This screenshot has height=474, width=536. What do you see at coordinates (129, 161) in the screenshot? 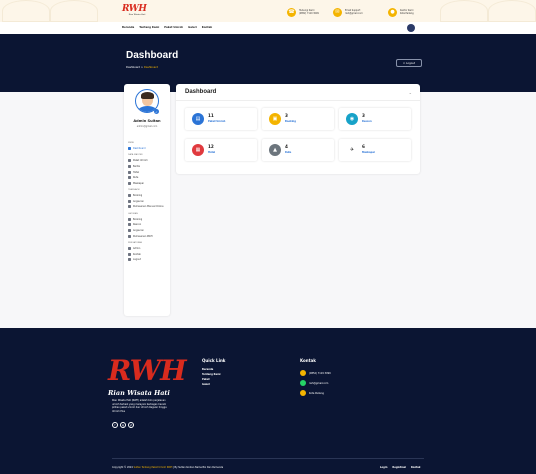
I see `package-icon` at bounding box center [129, 161].